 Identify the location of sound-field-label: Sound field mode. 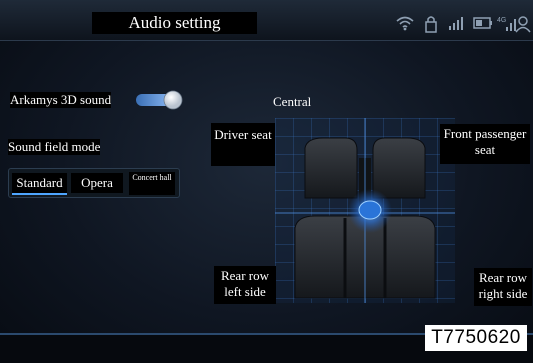
(54, 147).